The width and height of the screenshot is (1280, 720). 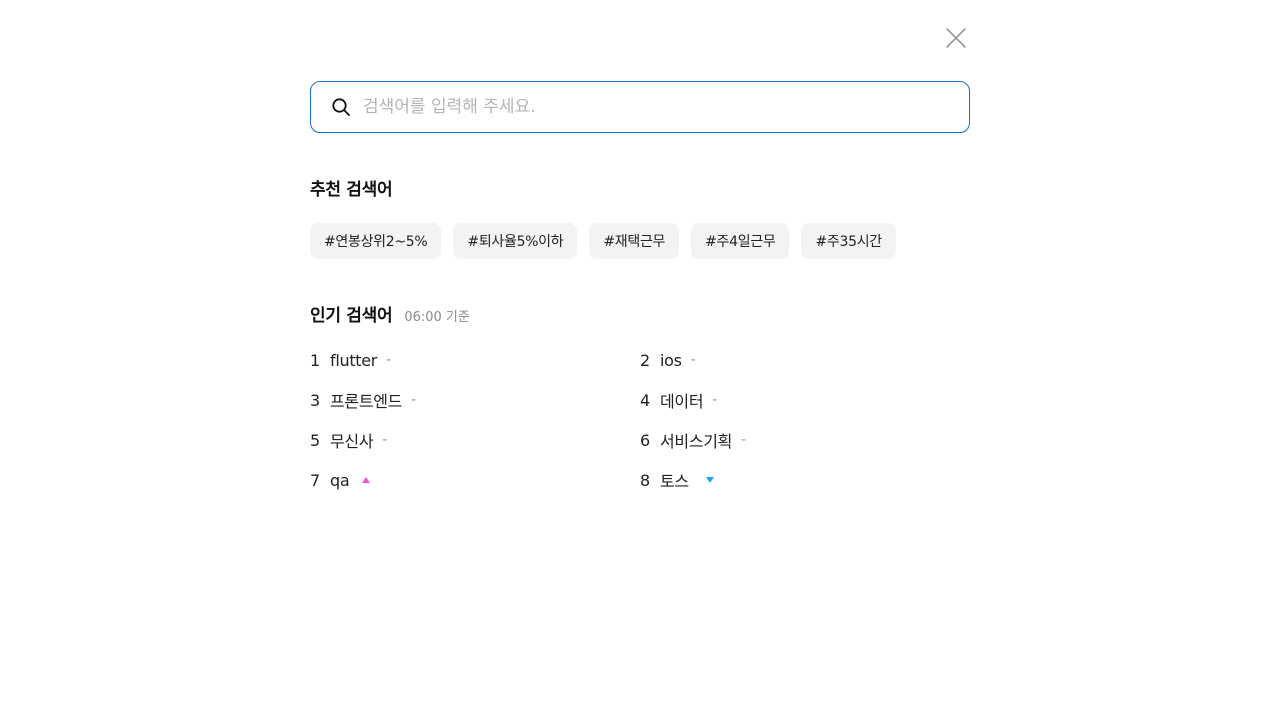 I want to click on popular-searches-header: 인기 검색어 06:00 기준, so click(x=390, y=313).